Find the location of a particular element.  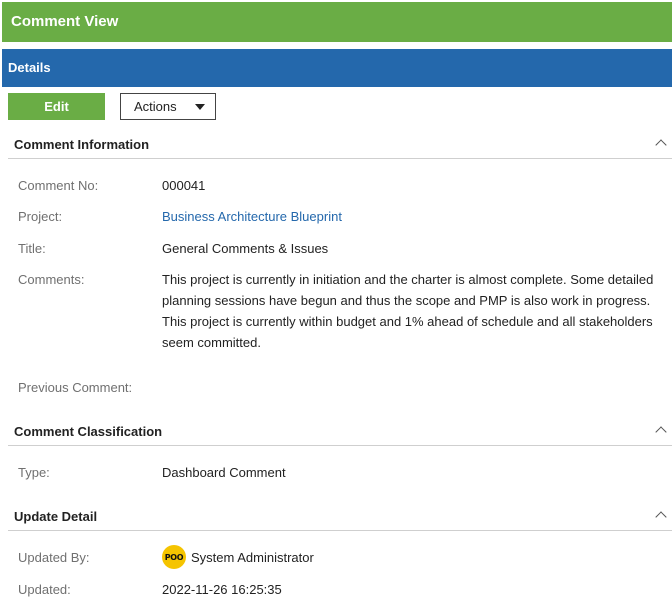

section-title: Comment Information is located at coordinates (82, 144).